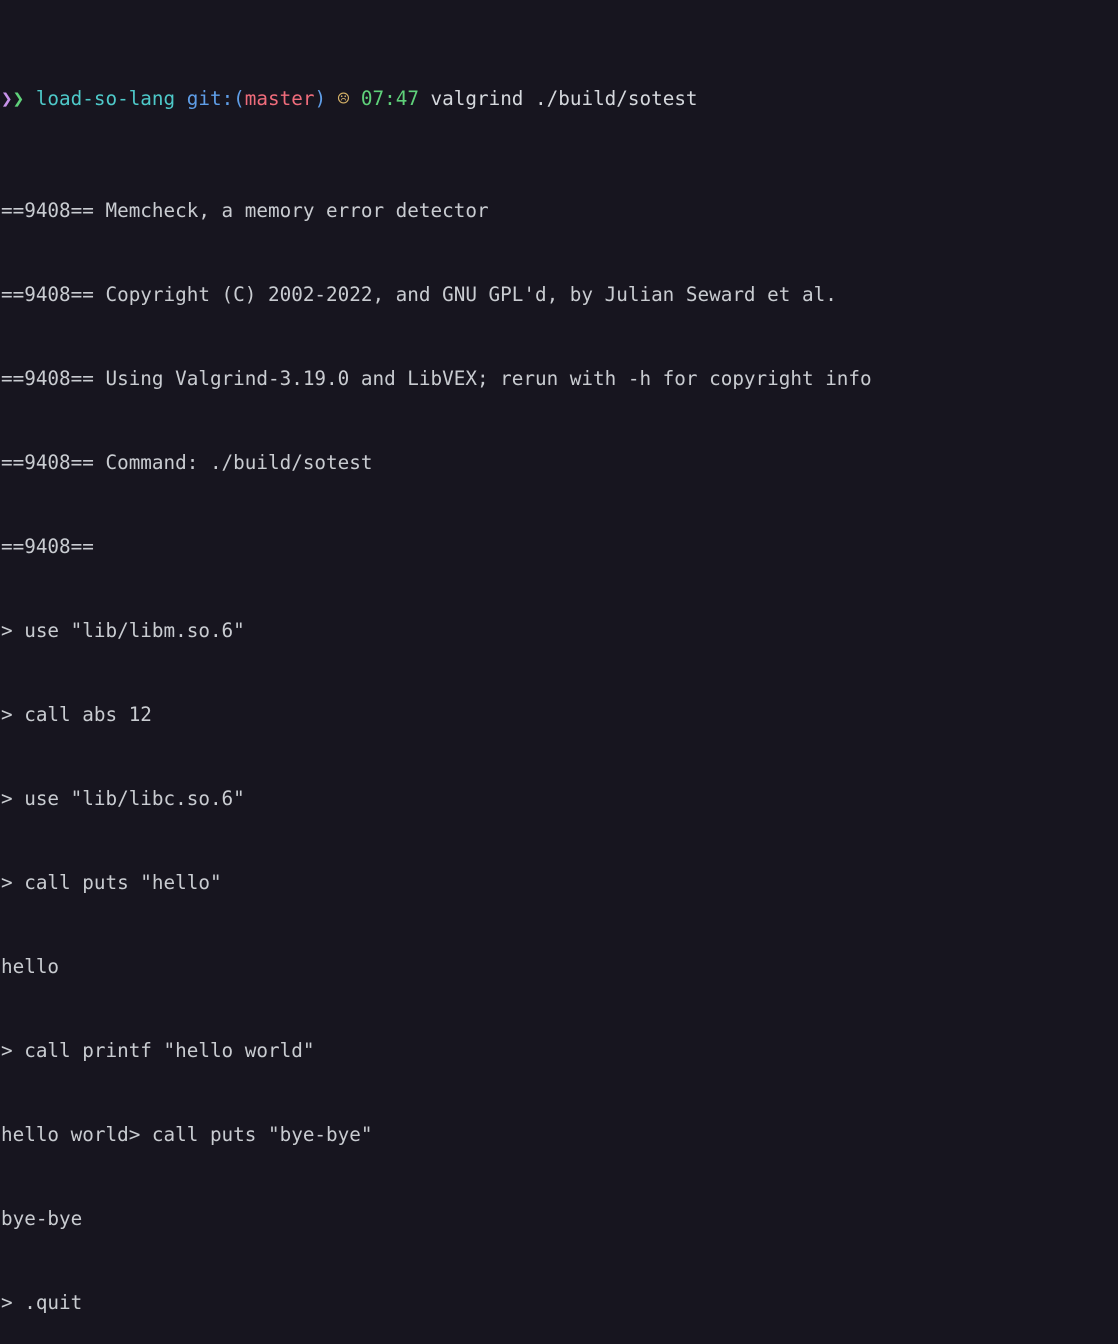 The width and height of the screenshot is (1118, 1344). Describe the element at coordinates (215, 98) in the screenshot. I see `prompt-git-label: git:(` at that location.